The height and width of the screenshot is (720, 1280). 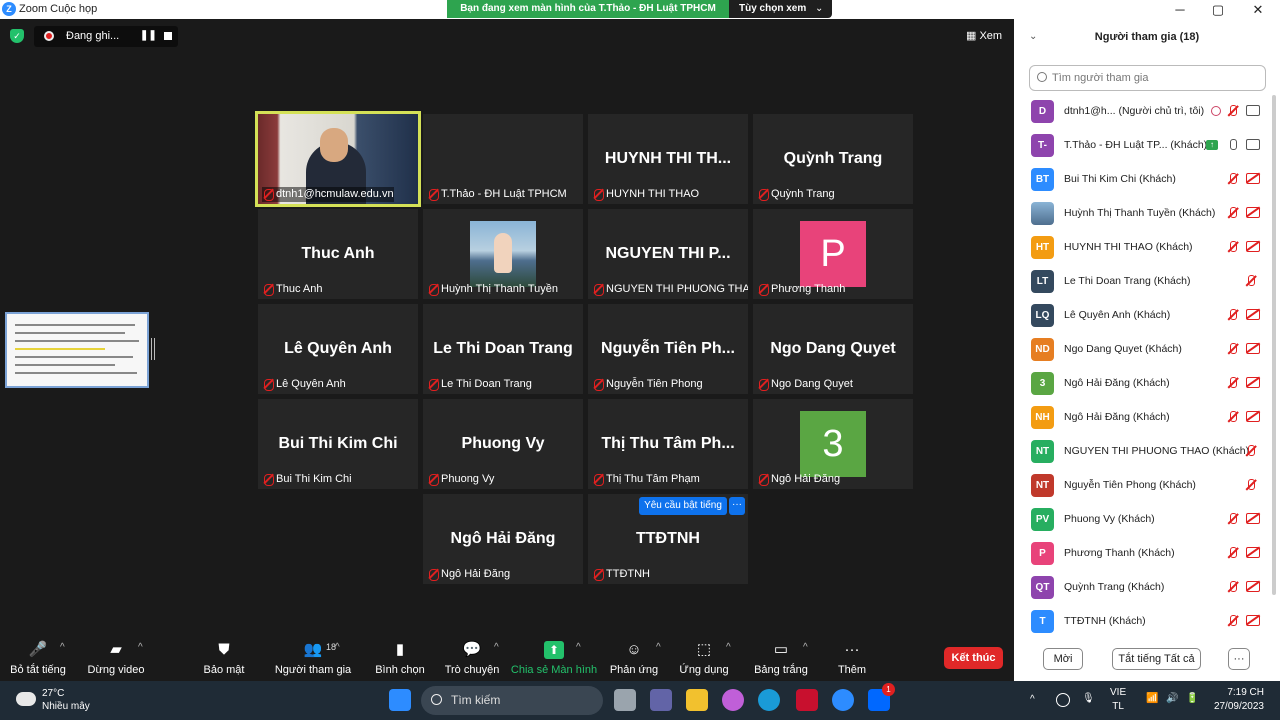 I want to click on invite-button: Mời, so click(x=1063, y=659).